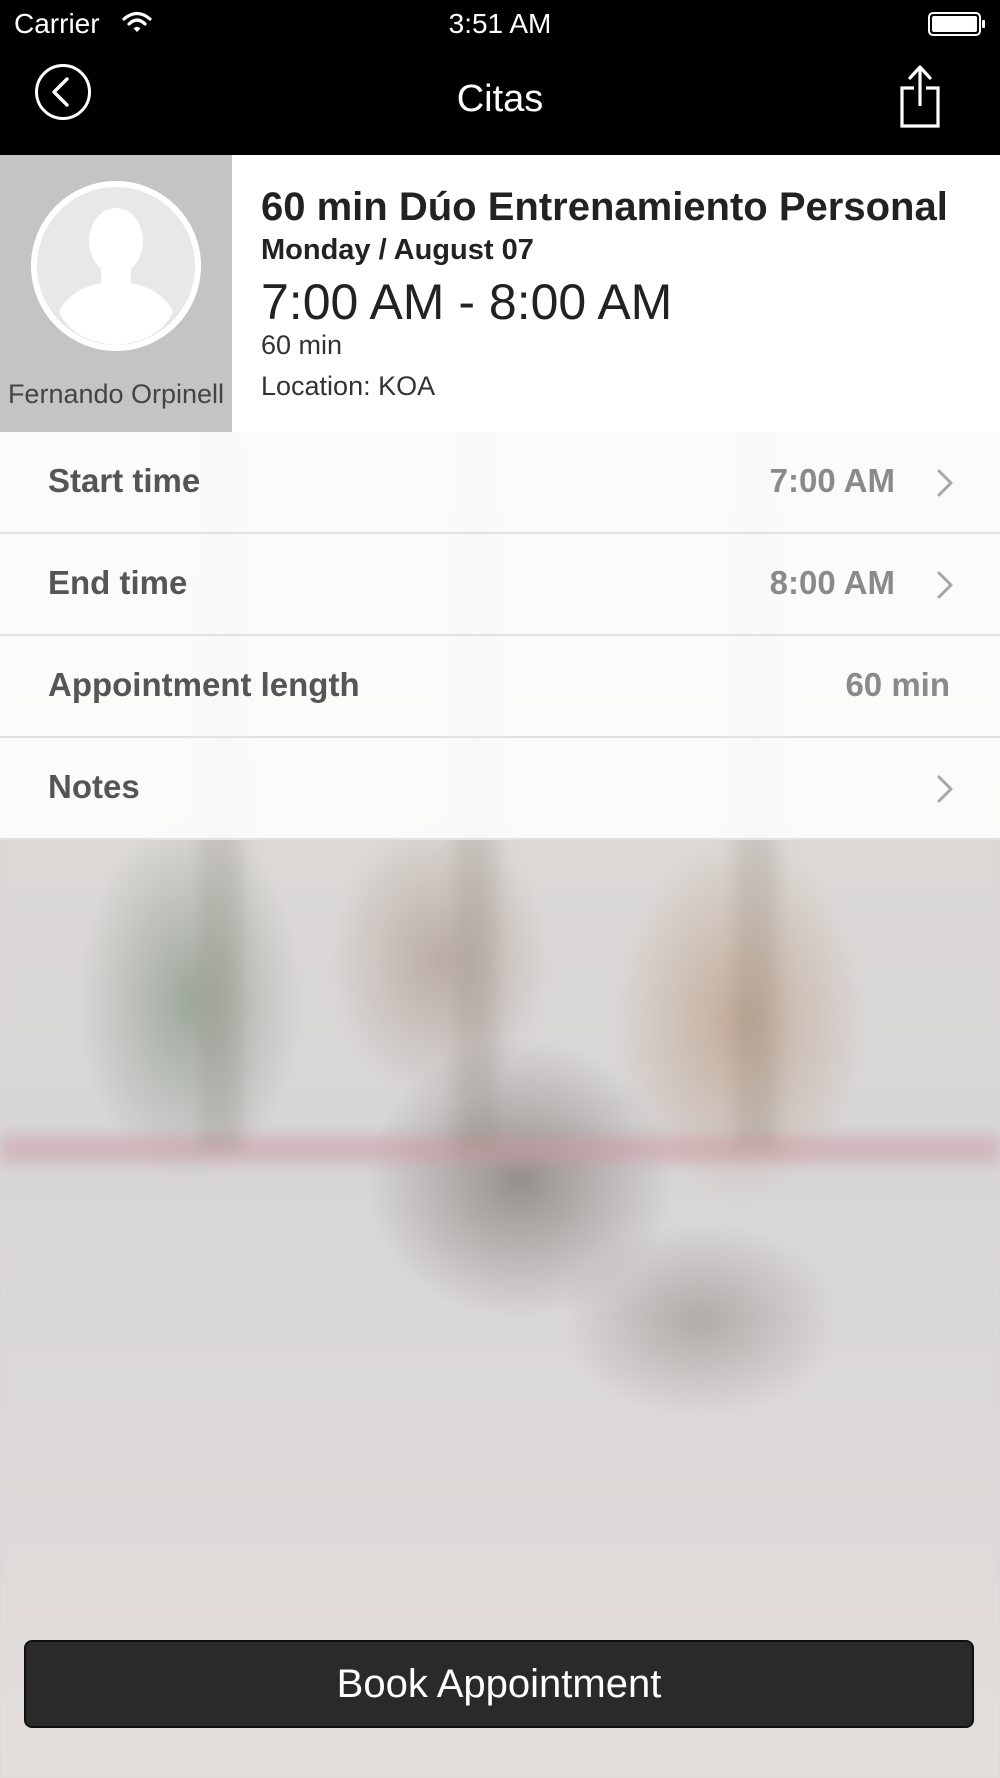  What do you see at coordinates (499, 1684) in the screenshot?
I see `book-appointment-button: Book Appointment` at bounding box center [499, 1684].